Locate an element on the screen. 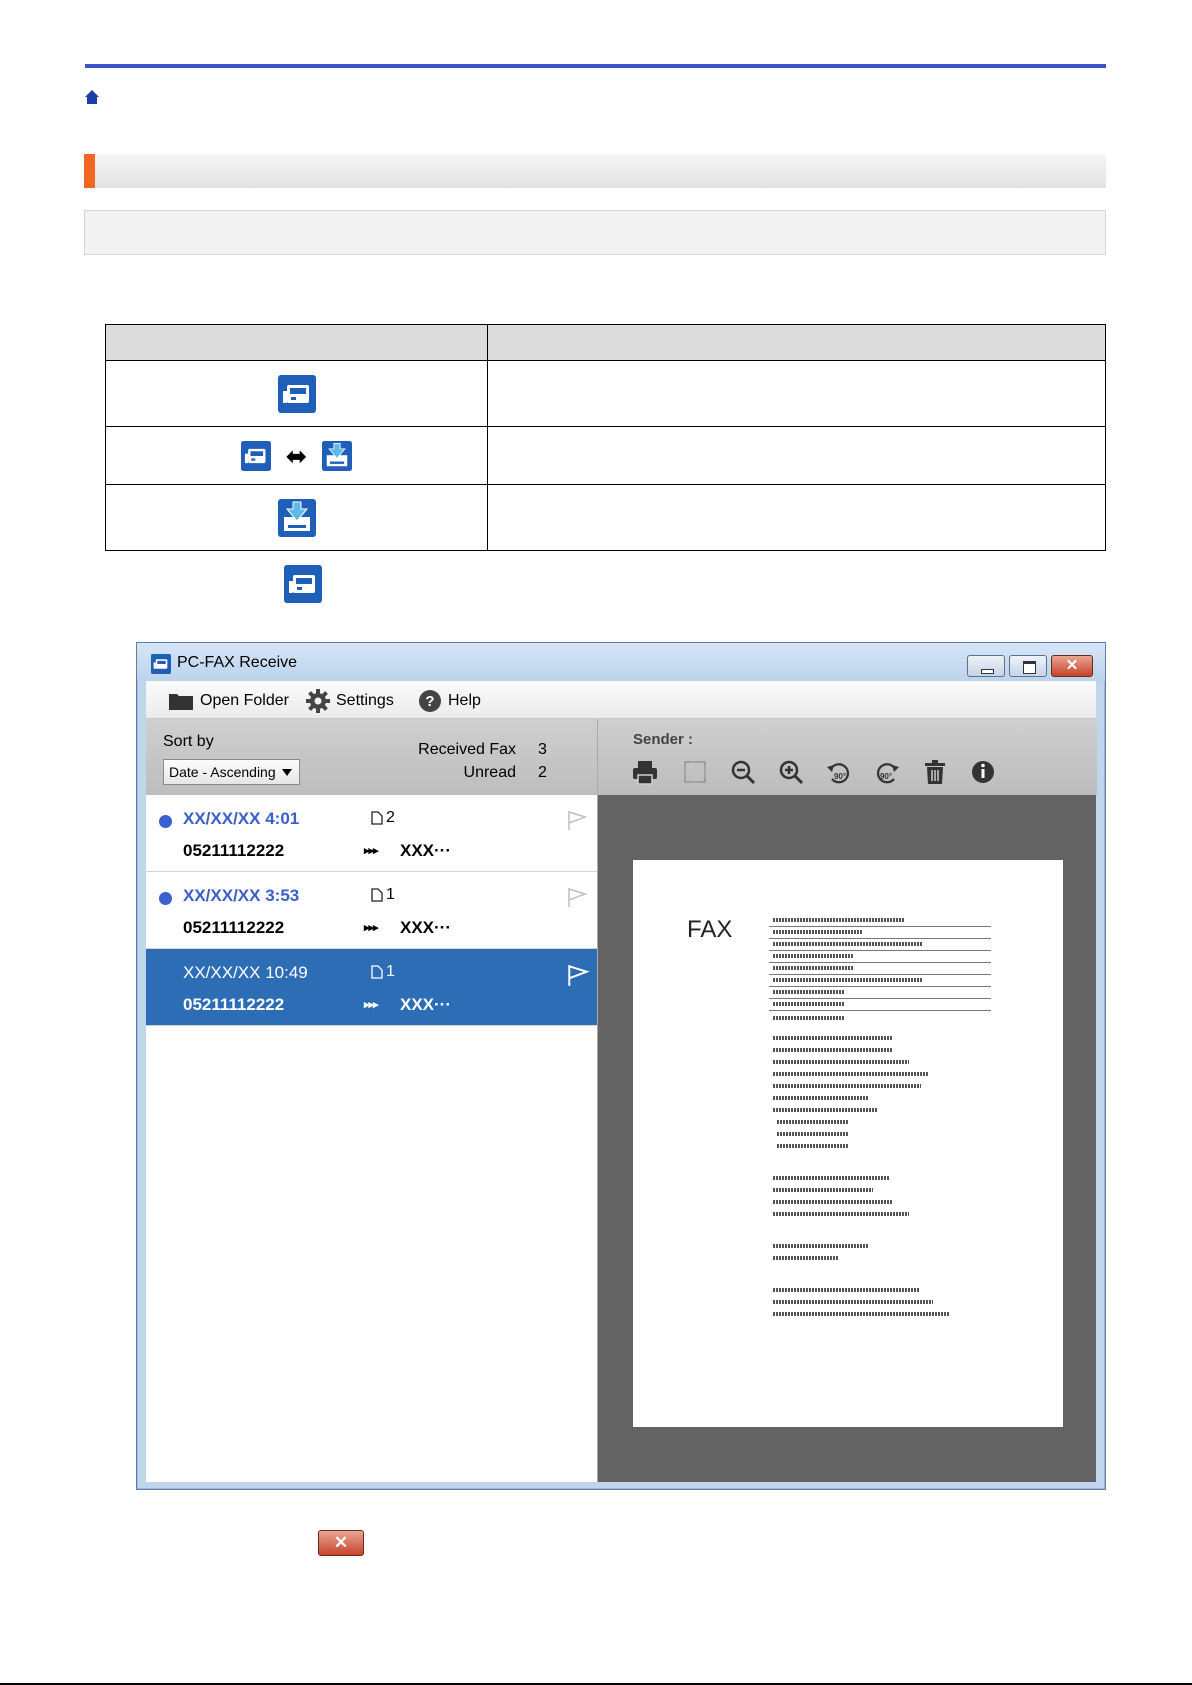  fax-list-item-selected: XX/XX/XX 10:49 1 05211112222 ▸▸▸ XXX··· is located at coordinates (371, 987).